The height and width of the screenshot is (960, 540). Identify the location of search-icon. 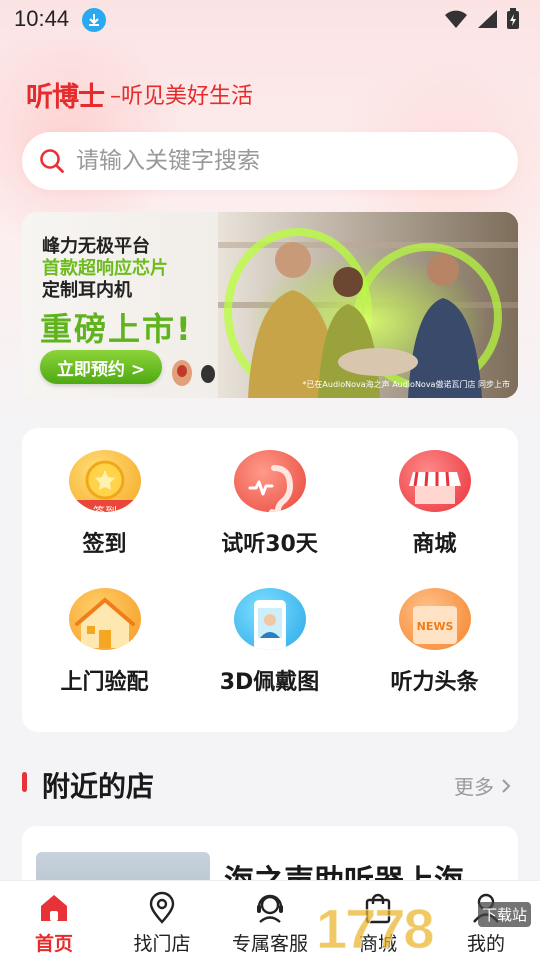
(52, 161).